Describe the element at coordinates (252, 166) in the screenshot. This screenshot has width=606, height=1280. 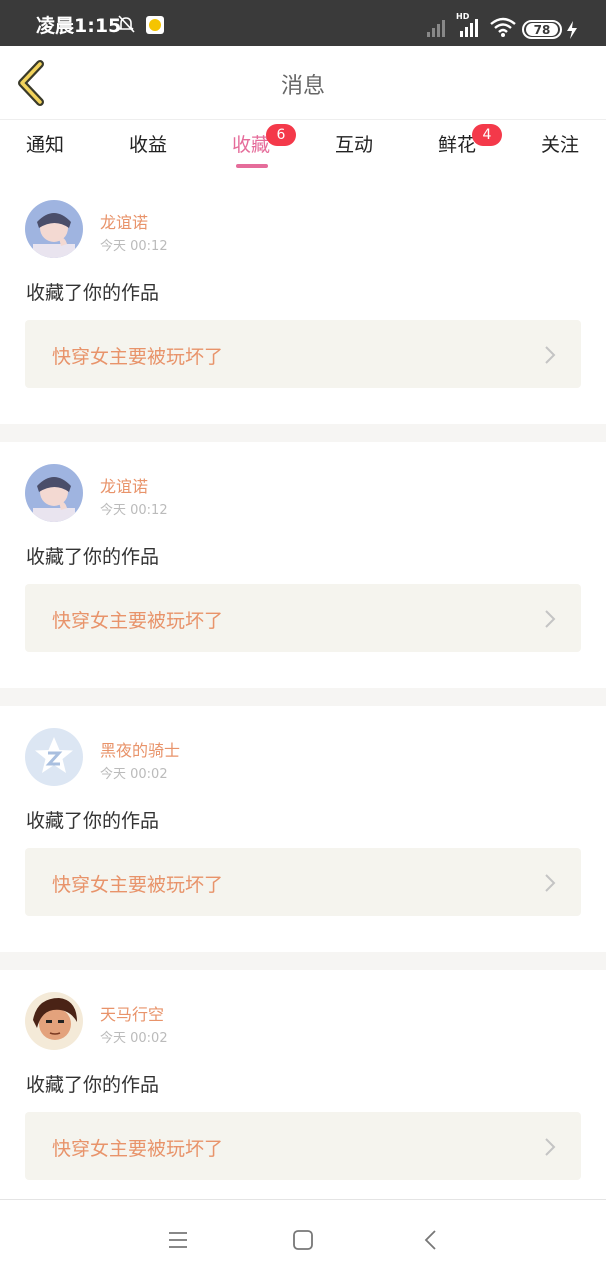
I see `active-tab-indicator` at that location.